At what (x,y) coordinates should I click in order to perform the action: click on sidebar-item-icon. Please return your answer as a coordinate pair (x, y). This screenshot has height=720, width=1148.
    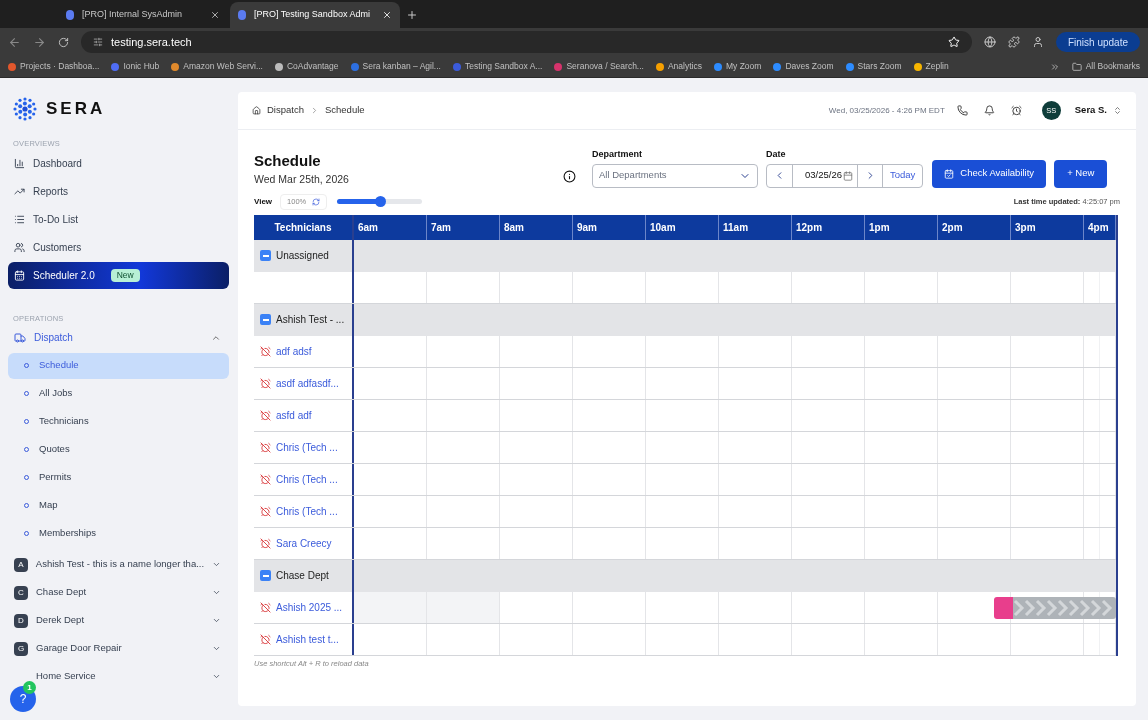
    Looking at the image, I should click on (19, 163).